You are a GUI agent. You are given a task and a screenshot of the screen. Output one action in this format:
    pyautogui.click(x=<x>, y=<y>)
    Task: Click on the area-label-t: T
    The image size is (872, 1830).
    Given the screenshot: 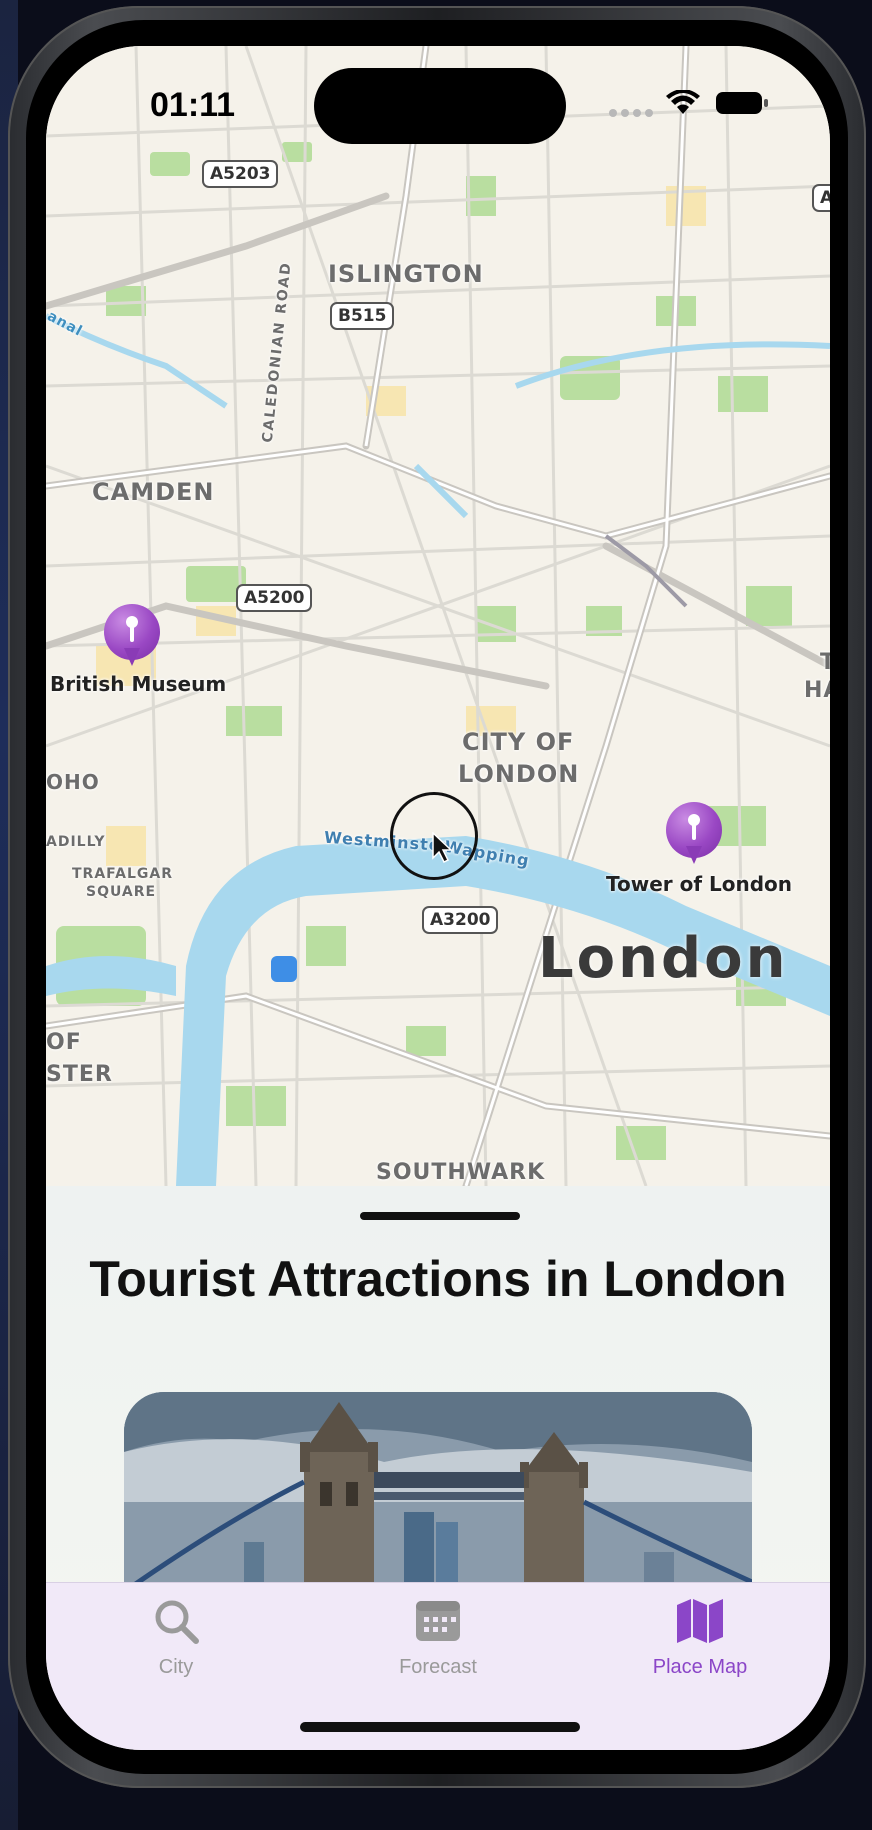 What is the action you would take?
    pyautogui.click(x=825, y=662)
    